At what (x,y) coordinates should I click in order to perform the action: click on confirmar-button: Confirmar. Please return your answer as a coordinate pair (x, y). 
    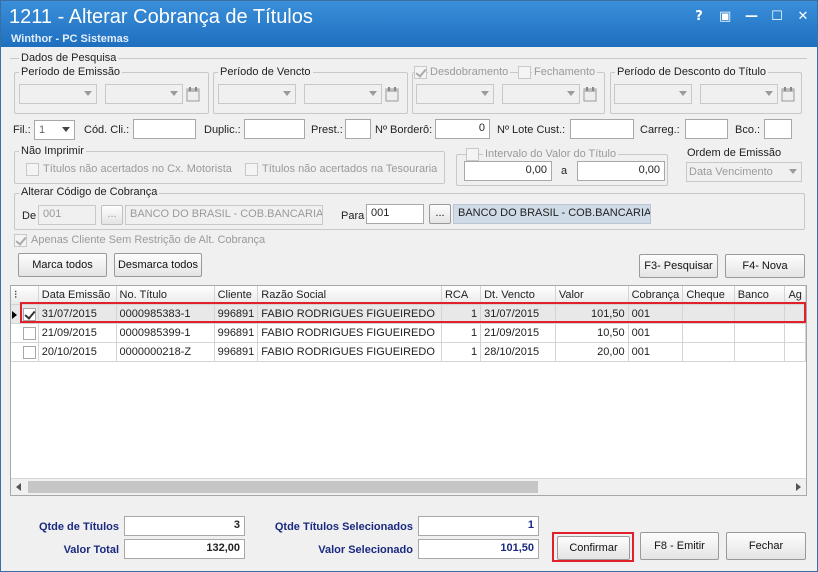
    Looking at the image, I should click on (593, 548).